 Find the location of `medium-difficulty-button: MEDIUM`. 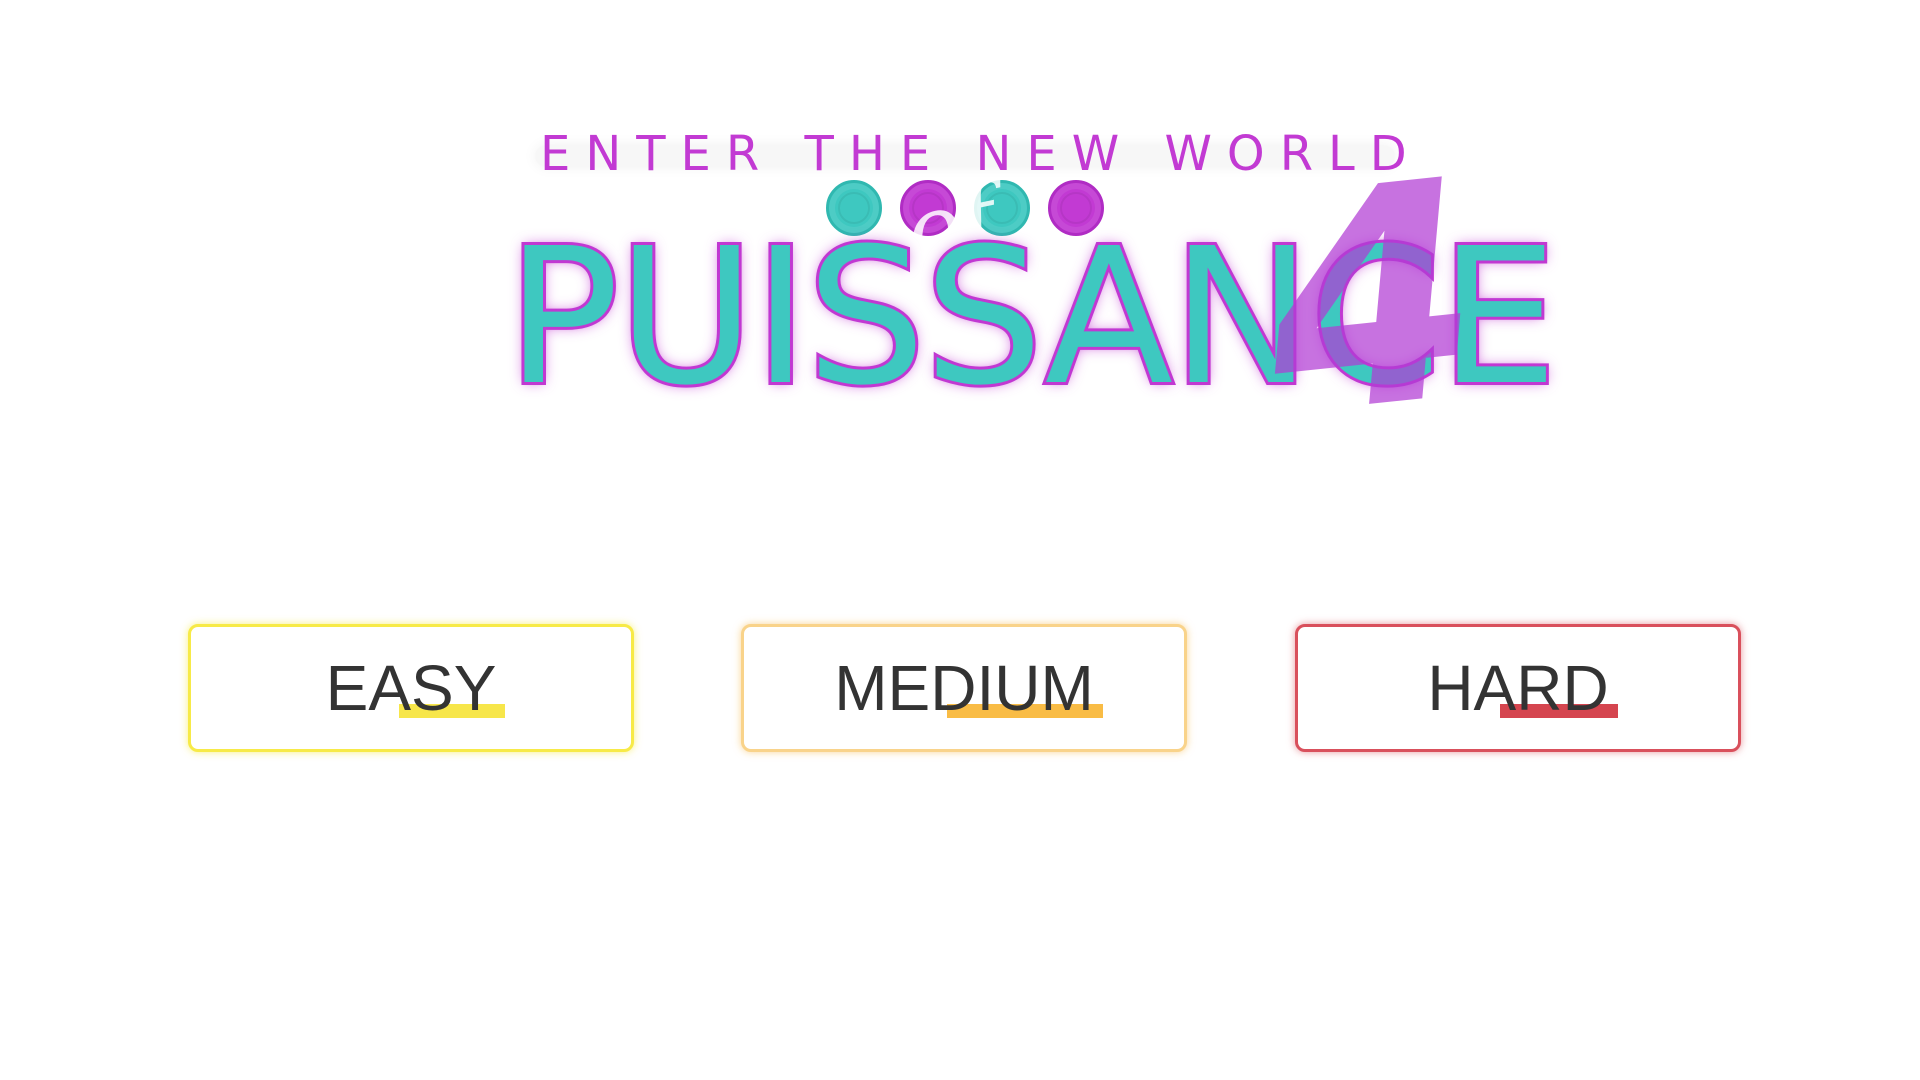

medium-difficulty-button: MEDIUM is located at coordinates (964, 688).